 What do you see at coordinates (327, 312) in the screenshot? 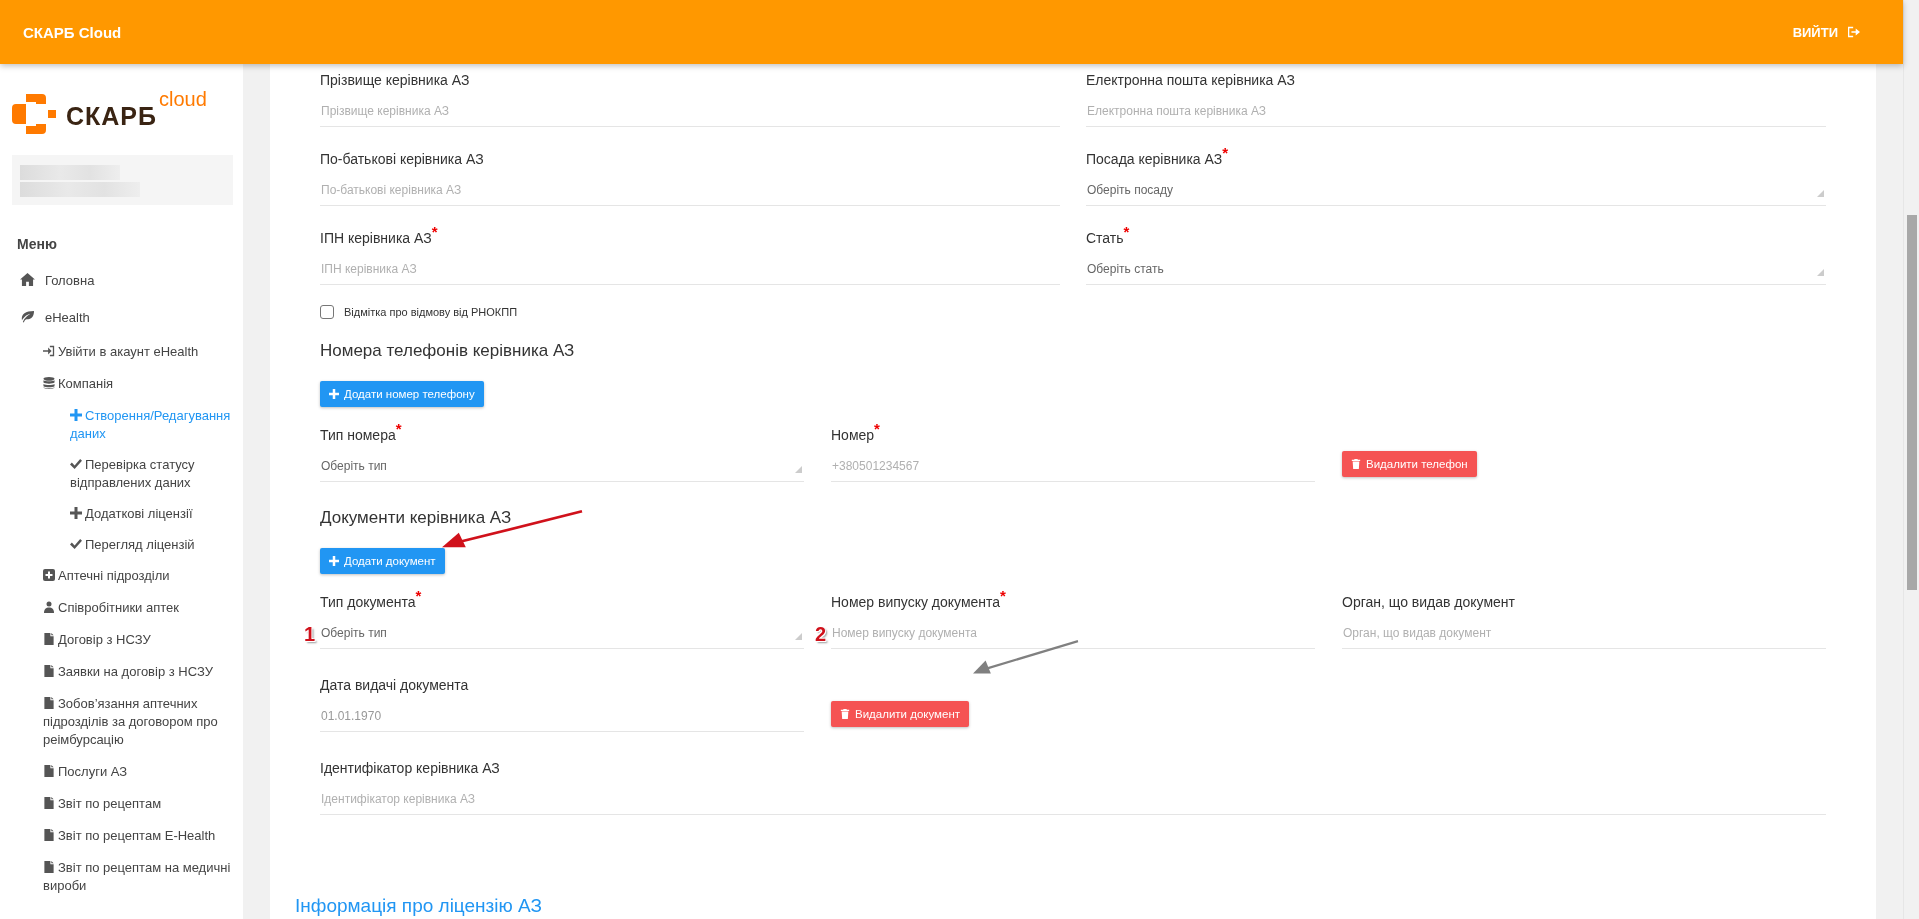
I see `checkbox` at bounding box center [327, 312].